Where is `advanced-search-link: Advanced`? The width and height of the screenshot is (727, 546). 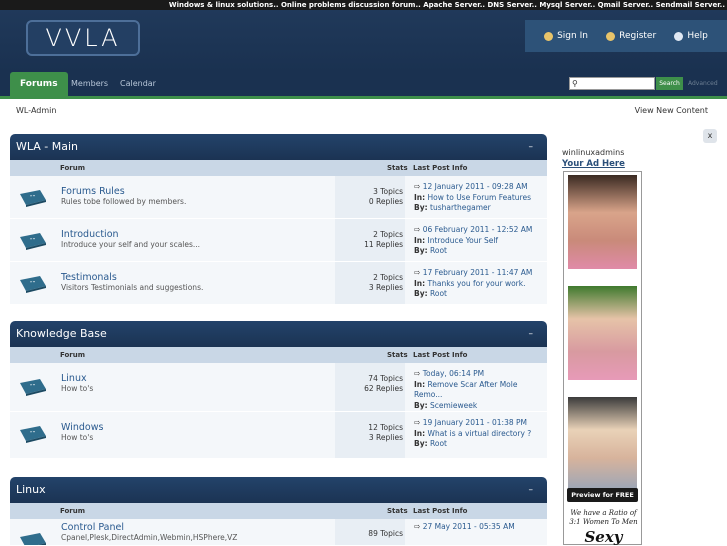
advanced-search-link: Advanced is located at coordinates (703, 83).